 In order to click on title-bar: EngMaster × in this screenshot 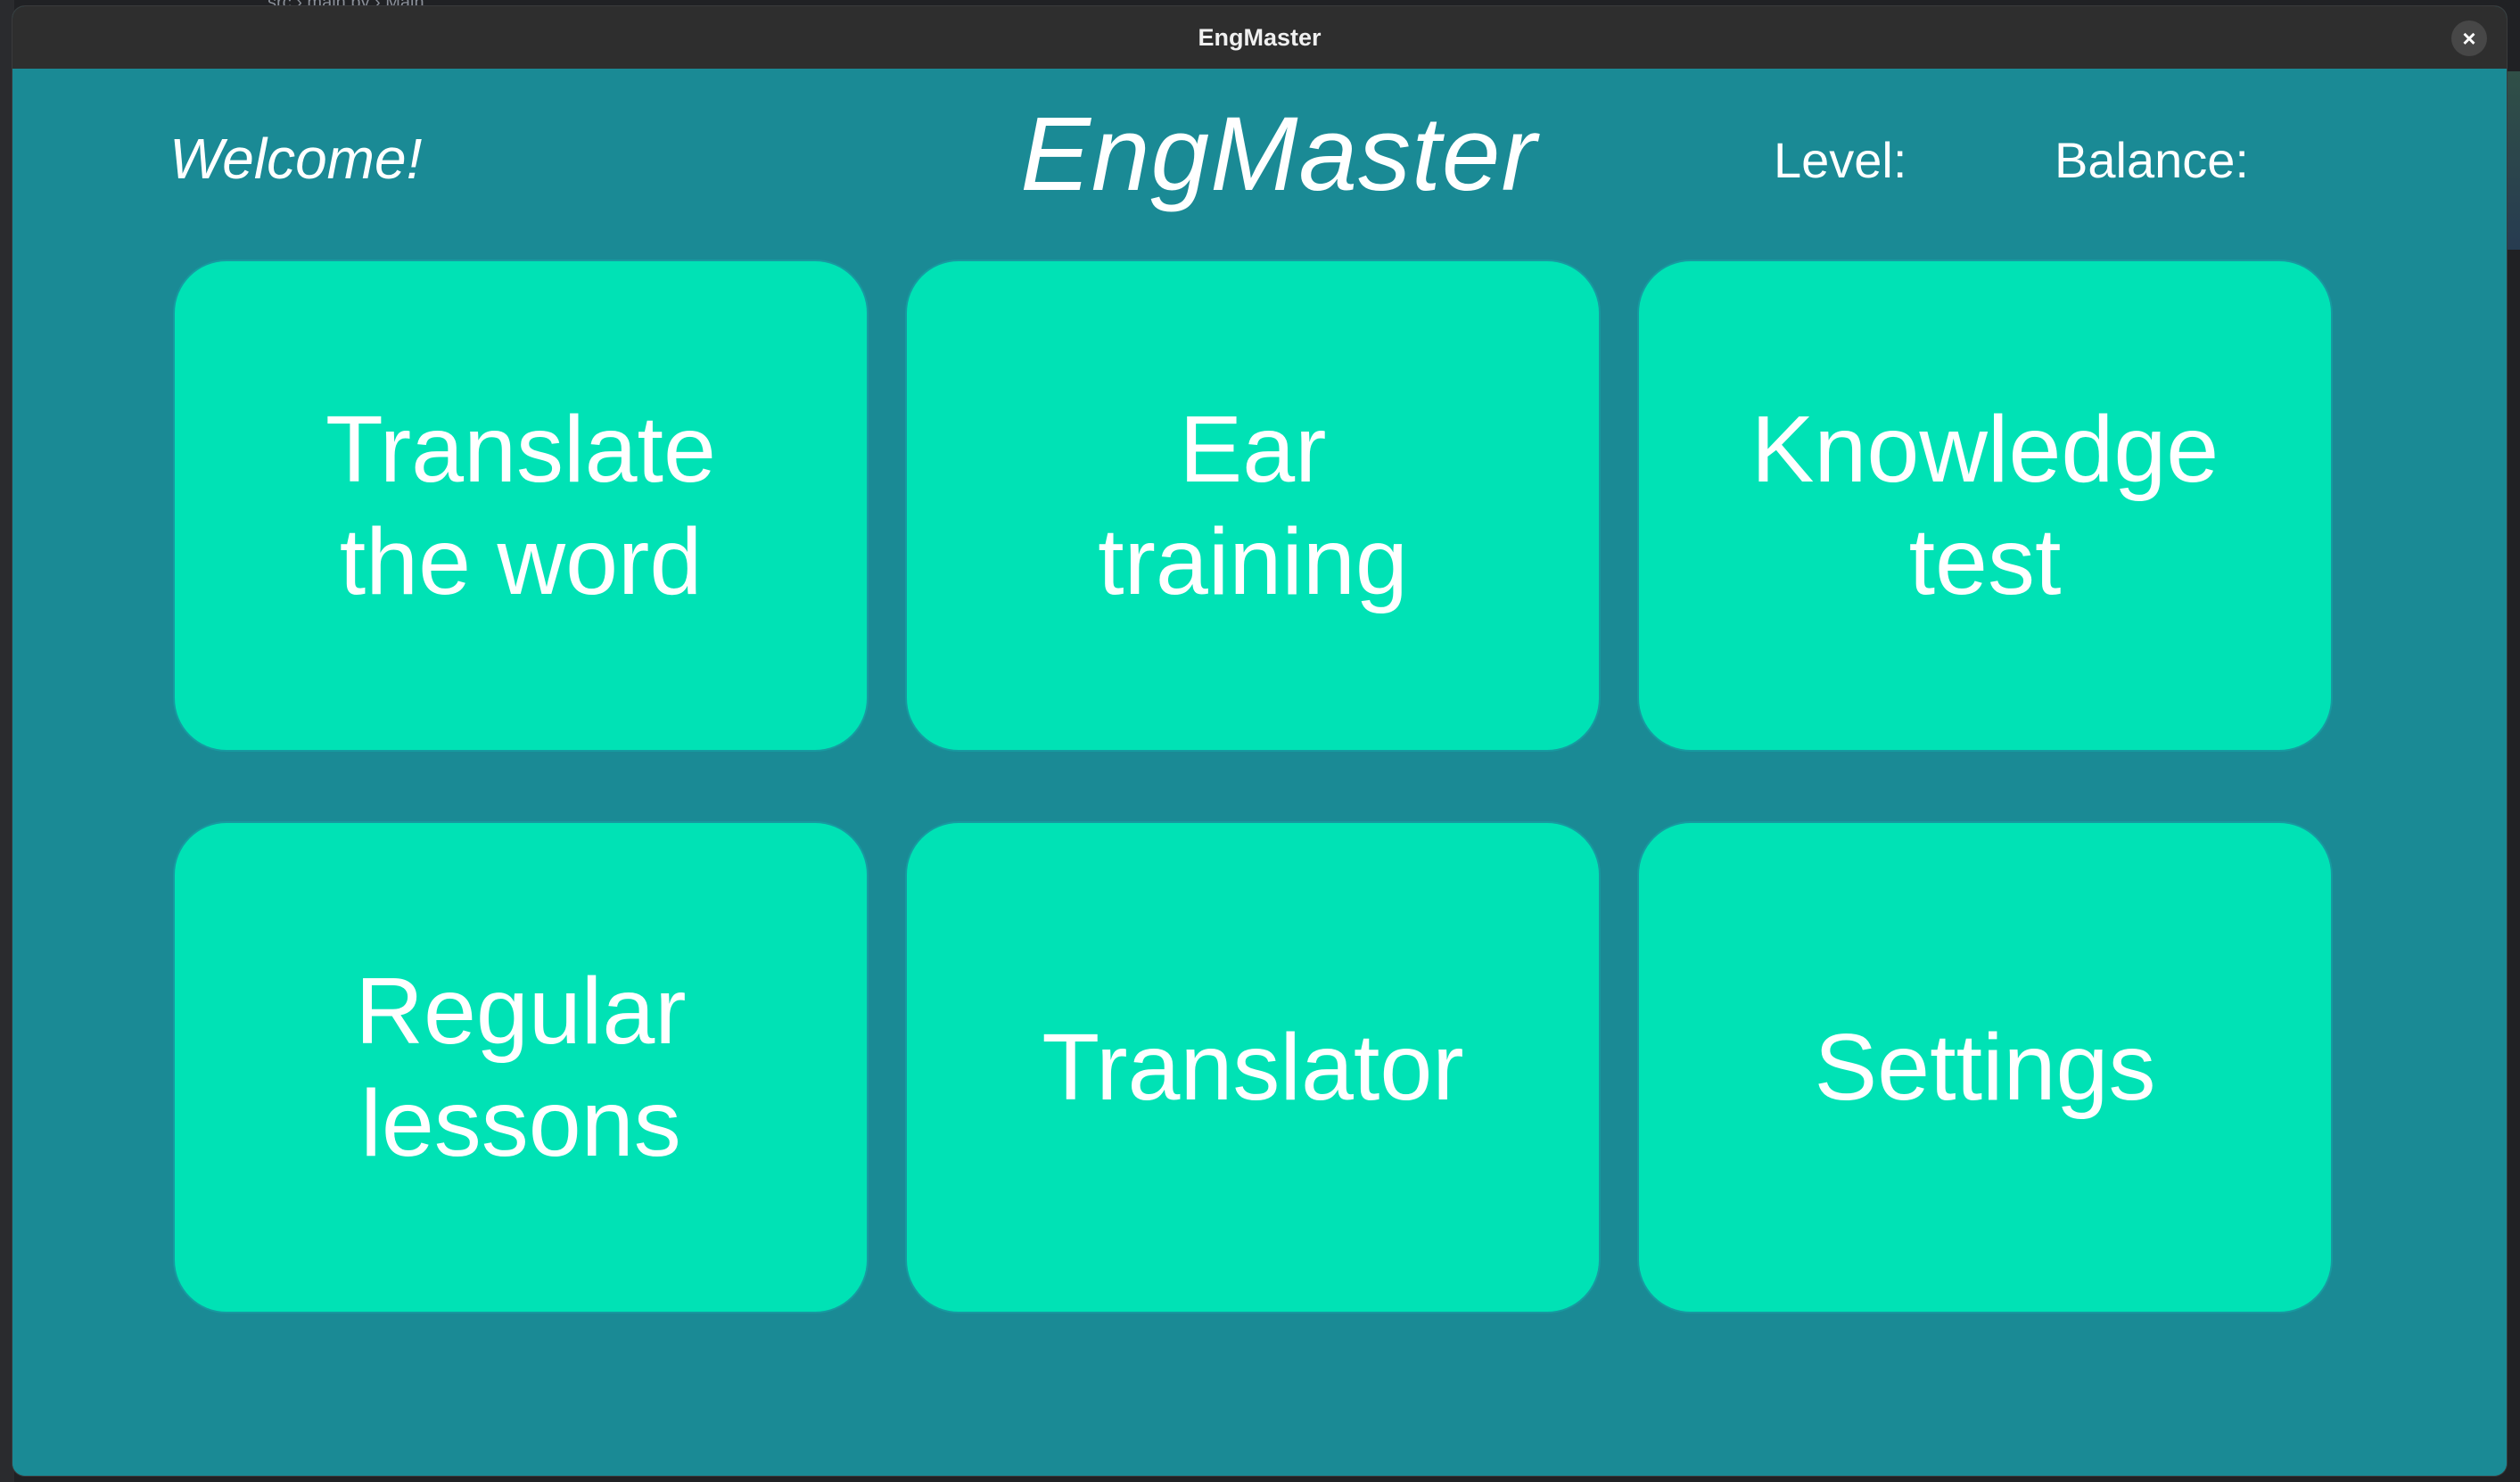, I will do `click(1259, 38)`.